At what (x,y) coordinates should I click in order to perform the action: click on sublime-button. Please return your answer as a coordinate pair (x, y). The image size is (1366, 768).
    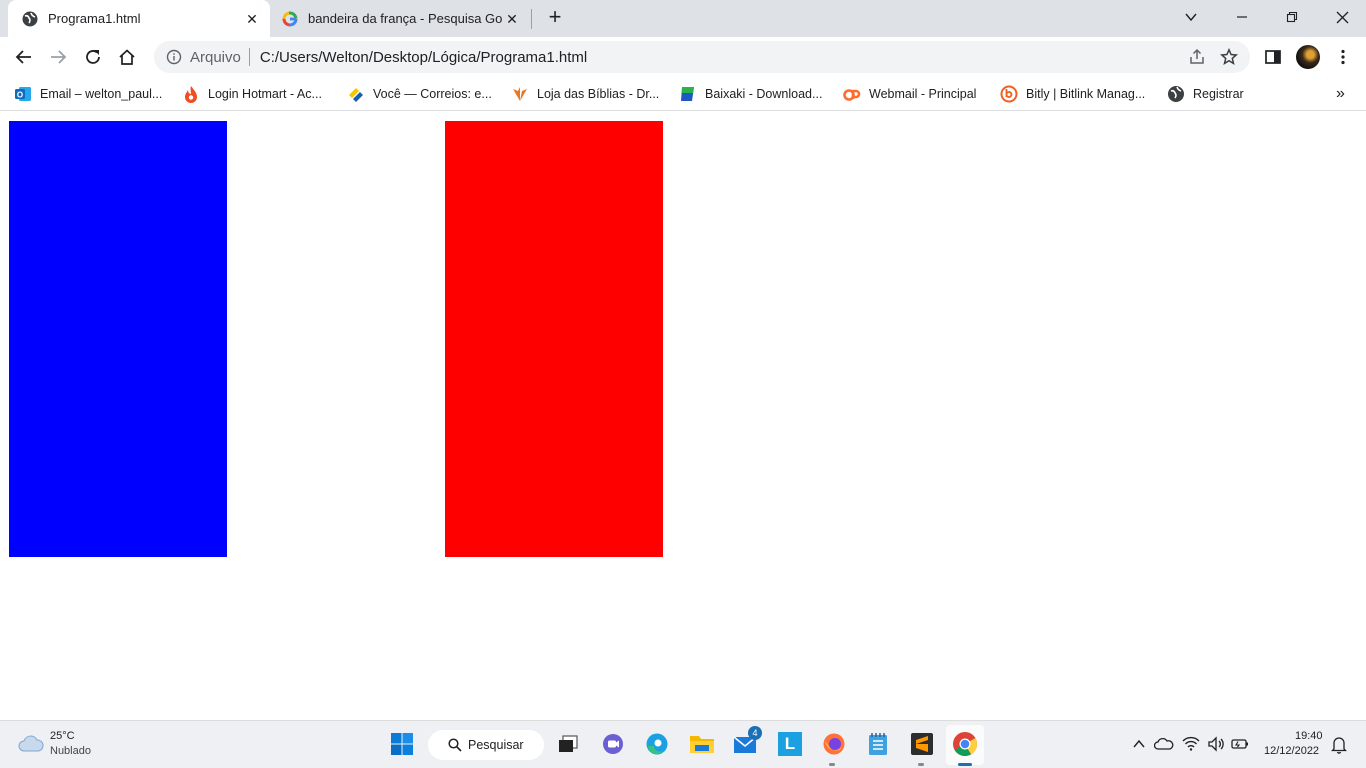
    Looking at the image, I should click on (922, 744).